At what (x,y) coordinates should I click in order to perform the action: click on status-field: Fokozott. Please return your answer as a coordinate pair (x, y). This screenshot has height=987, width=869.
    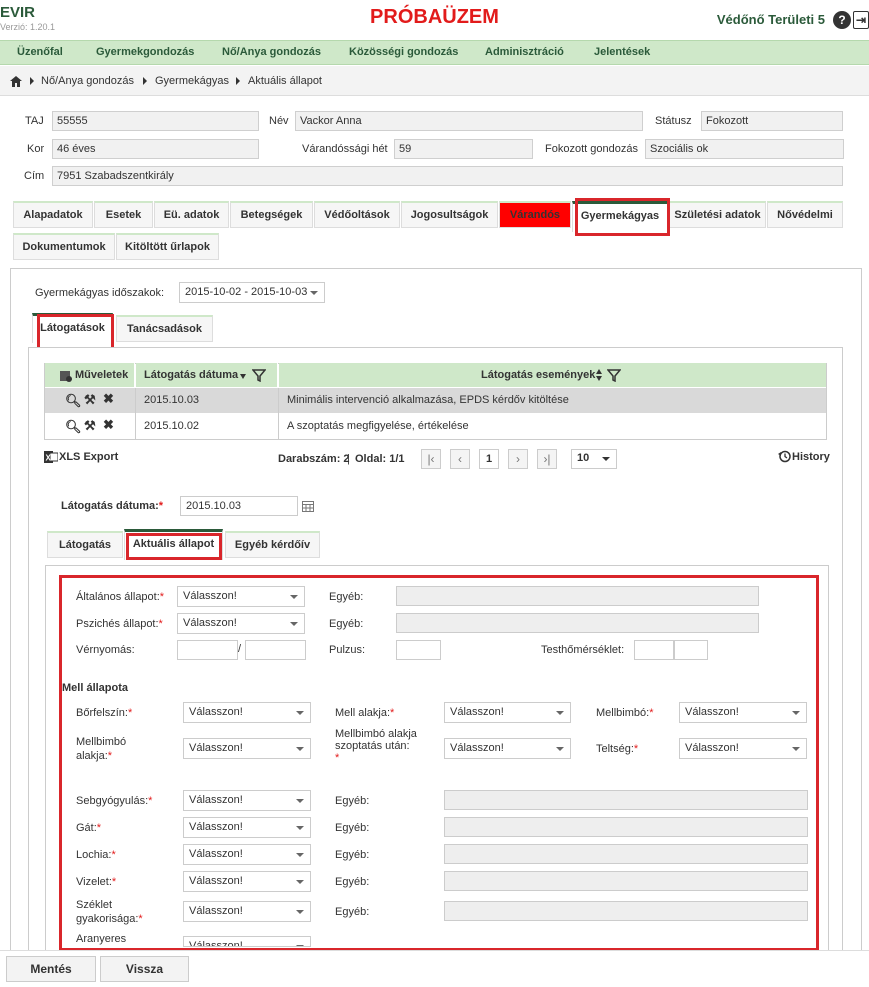
    Looking at the image, I should click on (772, 121).